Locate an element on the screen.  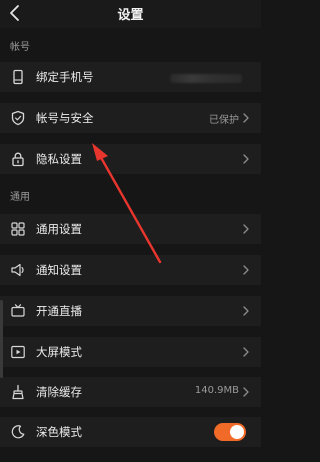
scrollbar-thumb is located at coordinates (1, 339).